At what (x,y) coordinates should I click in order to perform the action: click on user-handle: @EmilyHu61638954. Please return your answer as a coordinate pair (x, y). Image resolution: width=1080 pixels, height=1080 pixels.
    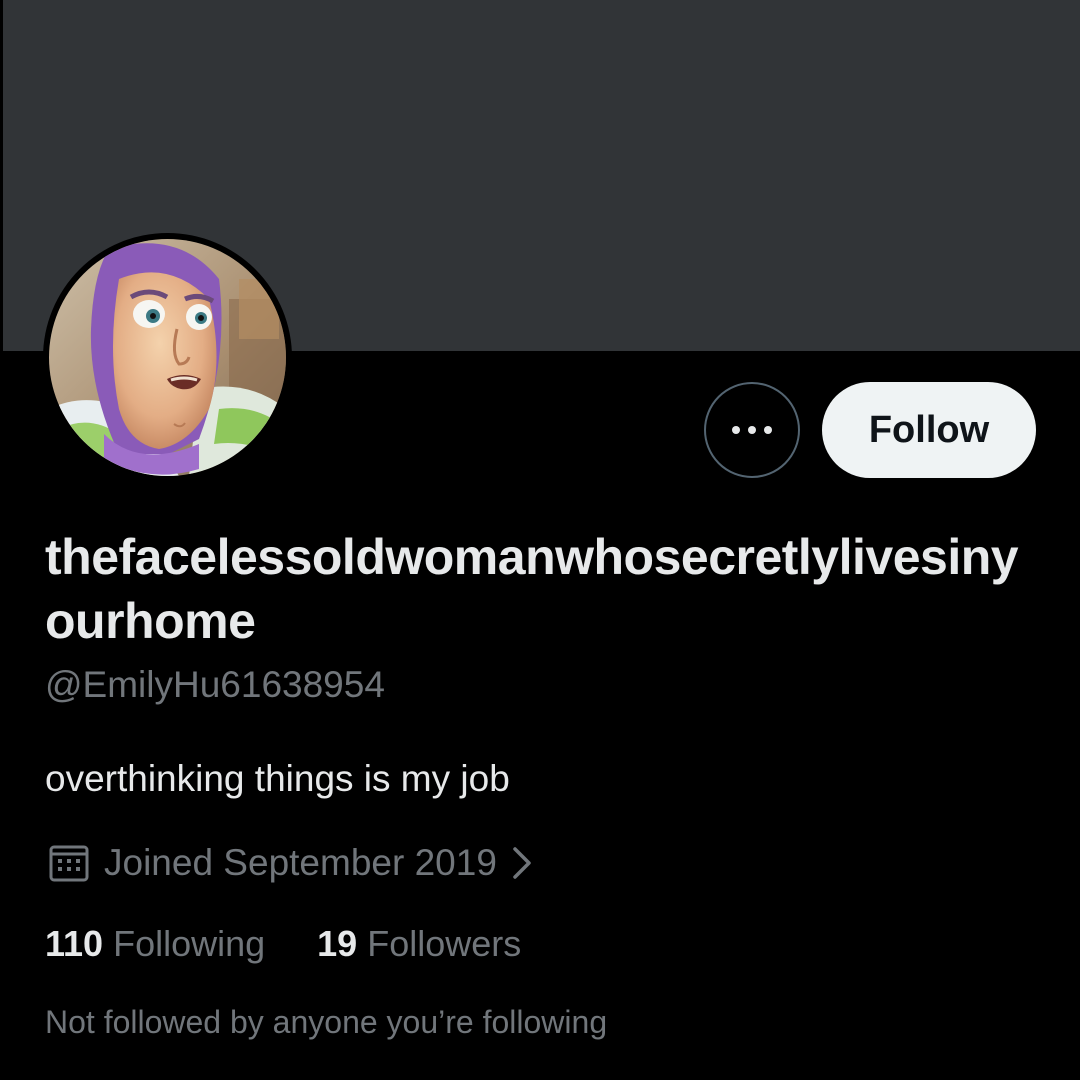
    Looking at the image, I should click on (215, 684).